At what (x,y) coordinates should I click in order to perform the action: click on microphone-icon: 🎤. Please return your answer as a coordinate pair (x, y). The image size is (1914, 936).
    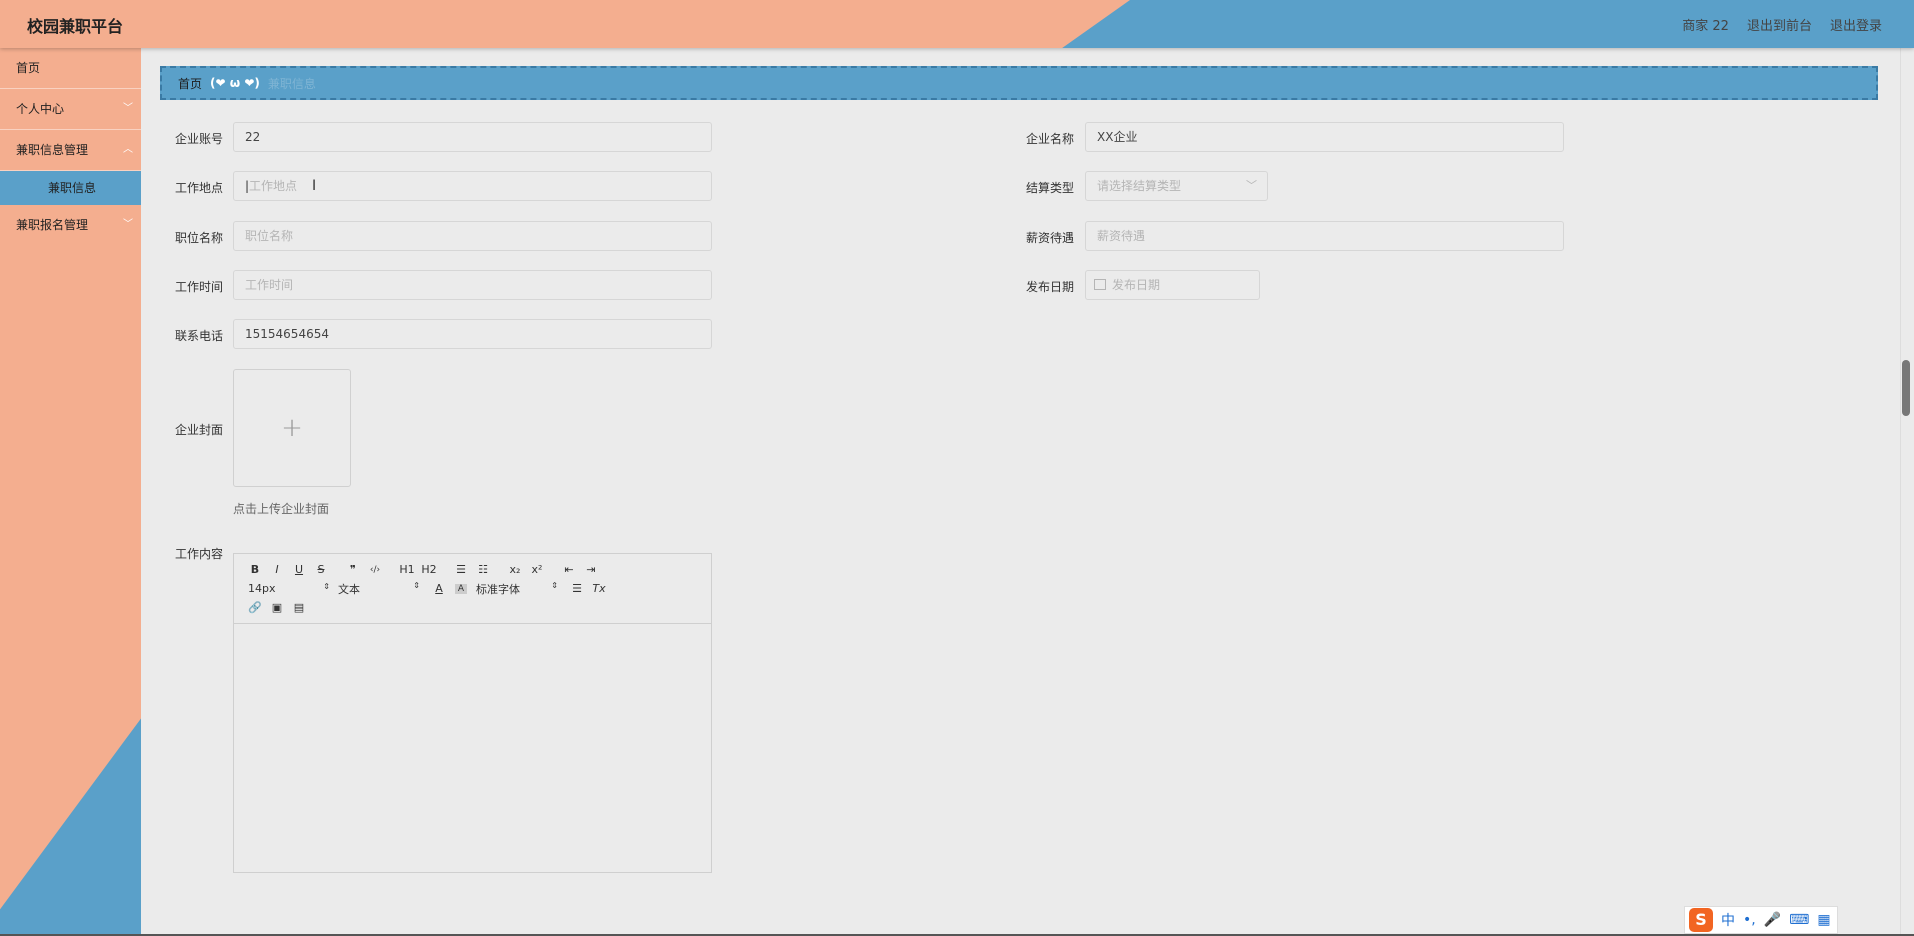
    Looking at the image, I should click on (1772, 920).